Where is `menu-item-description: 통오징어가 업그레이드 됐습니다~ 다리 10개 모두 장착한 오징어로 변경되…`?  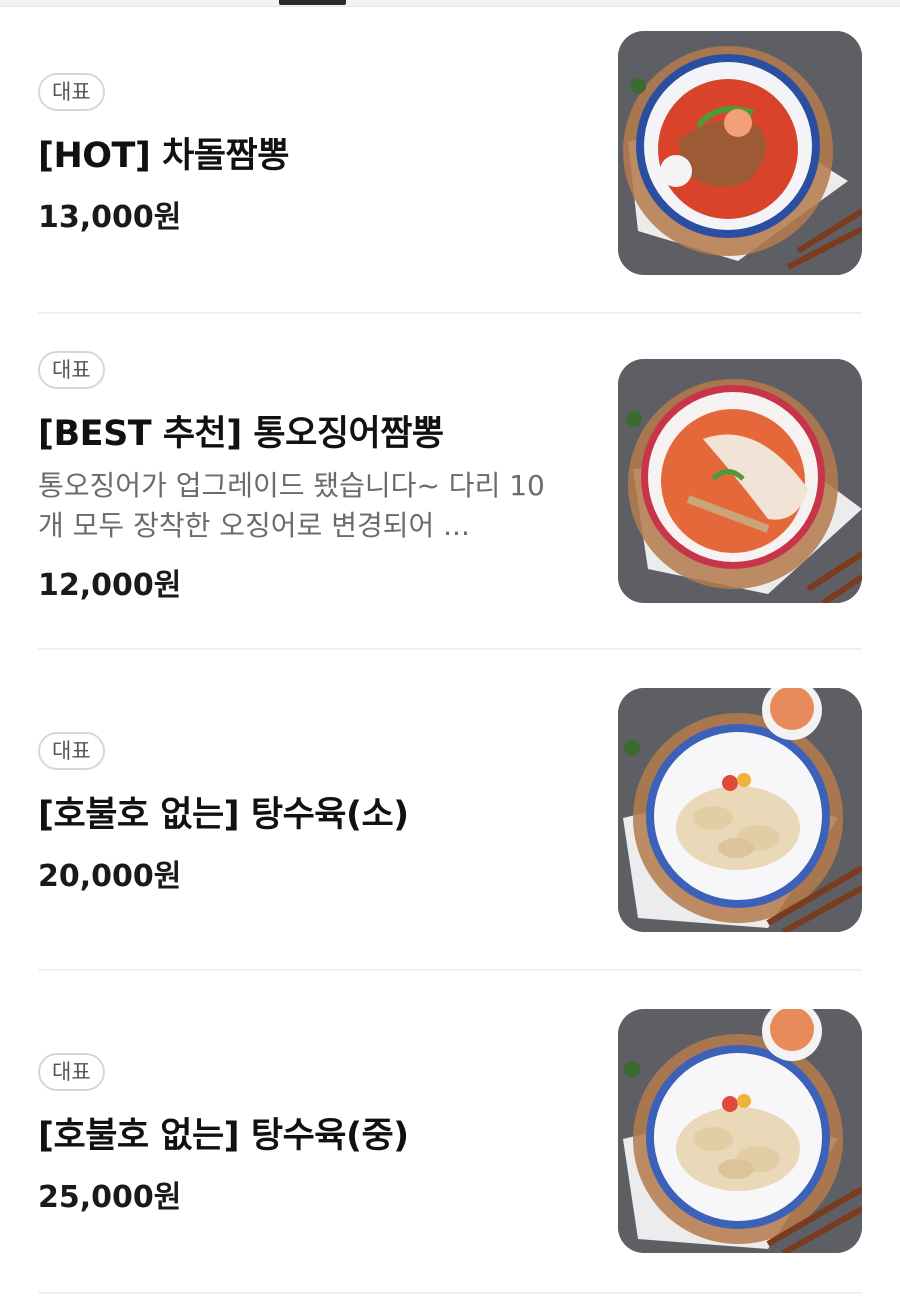 menu-item-description: 통오징어가 업그레이드 됐습니다~ 다리 10개 모두 장착한 오징어로 변경되… is located at coordinates (291, 505).